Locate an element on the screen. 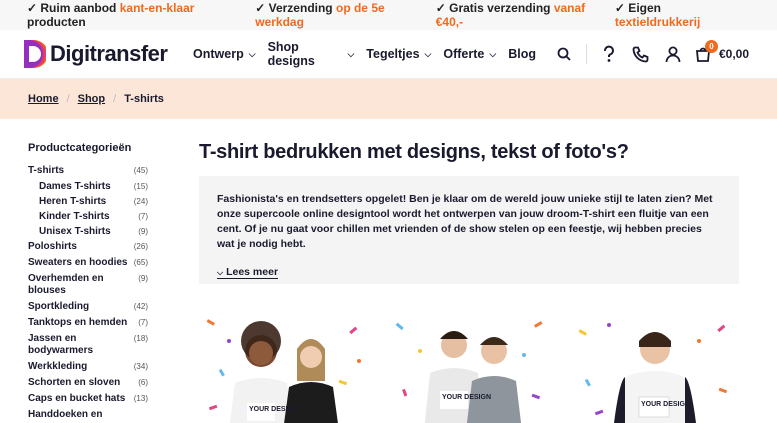  category-item: Sweaters en hoodies (65) is located at coordinates (88, 263).